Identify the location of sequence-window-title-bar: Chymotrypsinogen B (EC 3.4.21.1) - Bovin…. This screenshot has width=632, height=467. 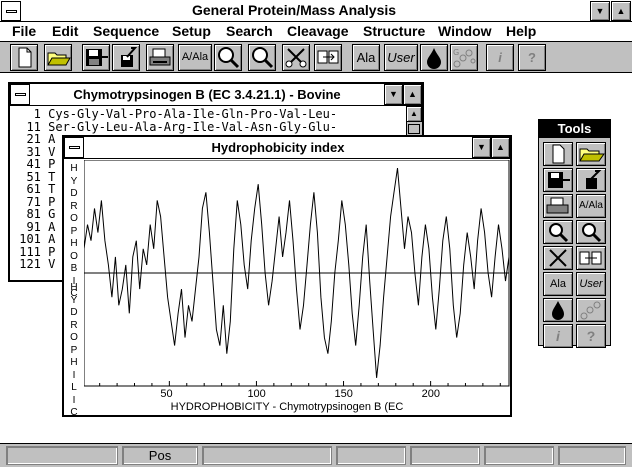
(216, 95).